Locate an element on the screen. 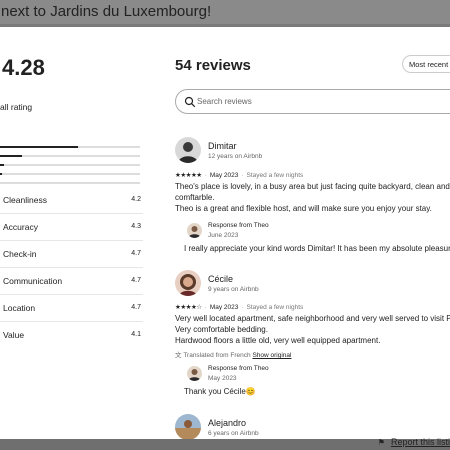 Image resolution: width=450 pixels, height=450 pixels. category-name: Value is located at coordinates (14, 335).